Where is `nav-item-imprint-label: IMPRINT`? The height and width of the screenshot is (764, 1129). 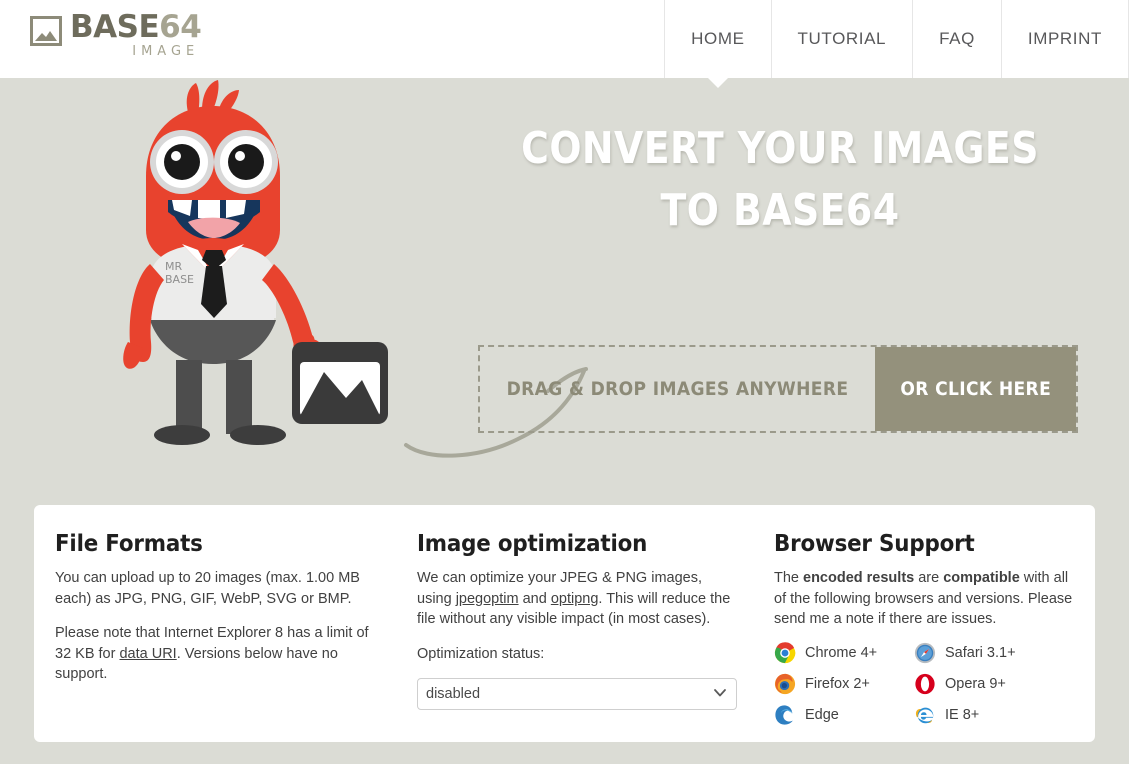 nav-item-imprint-label: IMPRINT is located at coordinates (1064, 38).